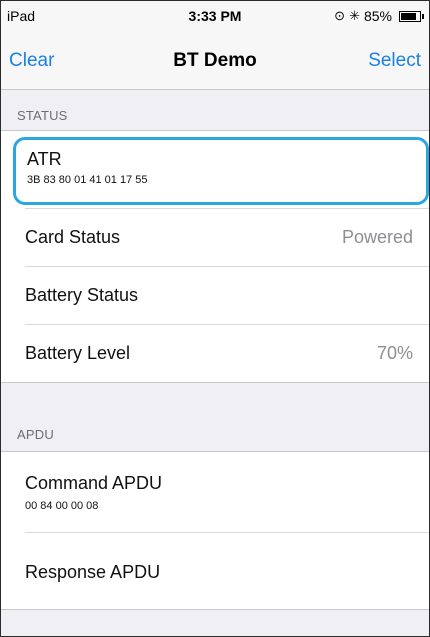  What do you see at coordinates (221, 171) in the screenshot?
I see `selection-highlight` at bounding box center [221, 171].